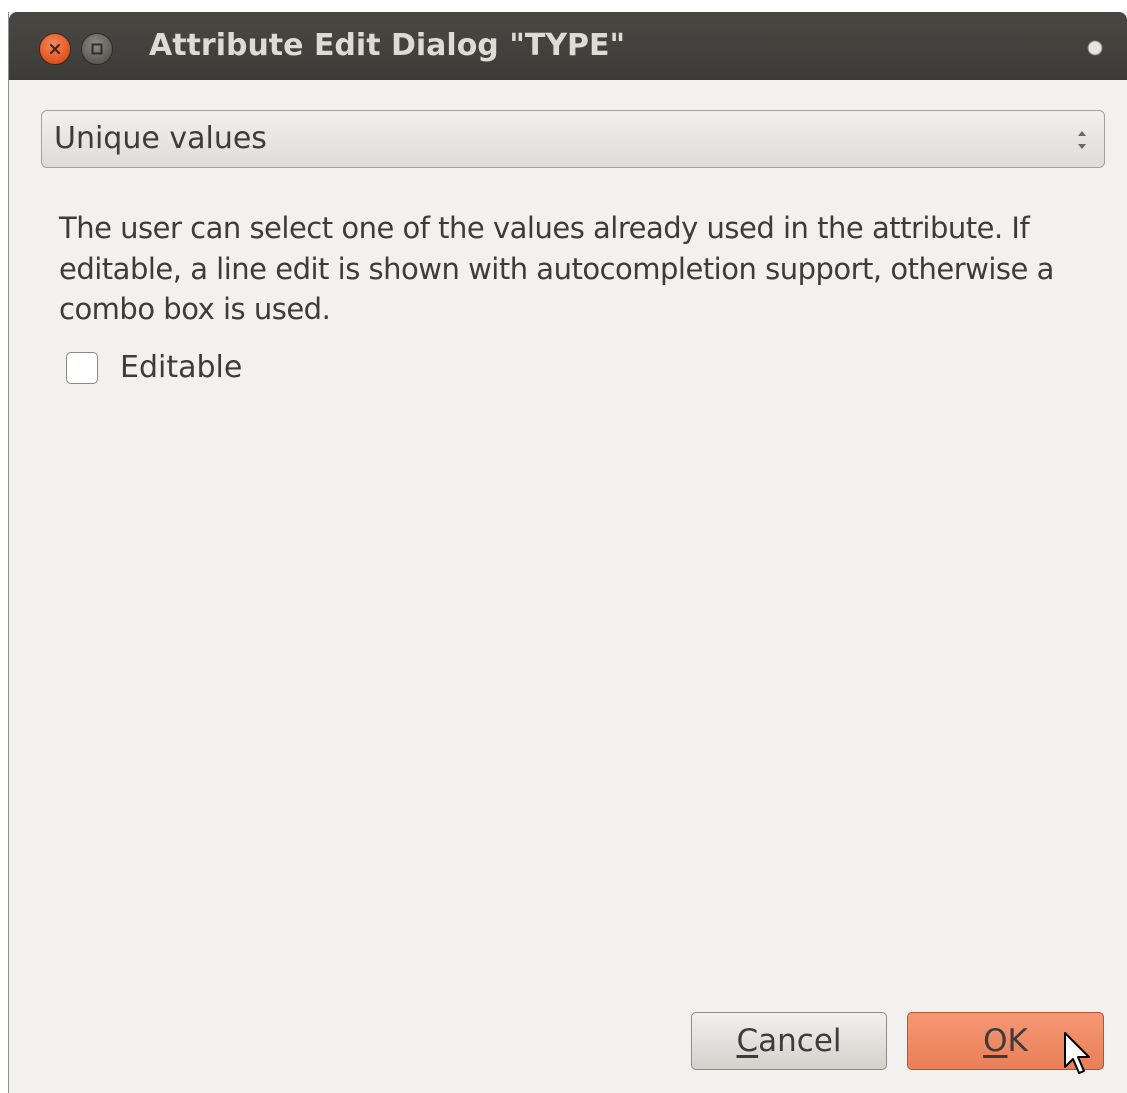 This screenshot has width=1127, height=1093. Describe the element at coordinates (82, 368) in the screenshot. I see `editable-checkbox` at that location.